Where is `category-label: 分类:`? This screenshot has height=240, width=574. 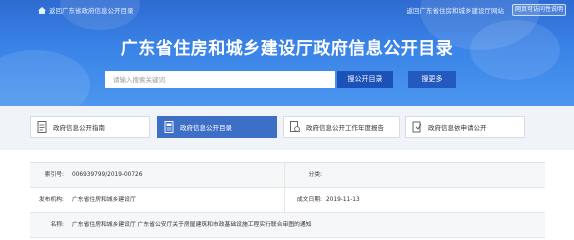 category-label: 分类: is located at coordinates (315, 175).